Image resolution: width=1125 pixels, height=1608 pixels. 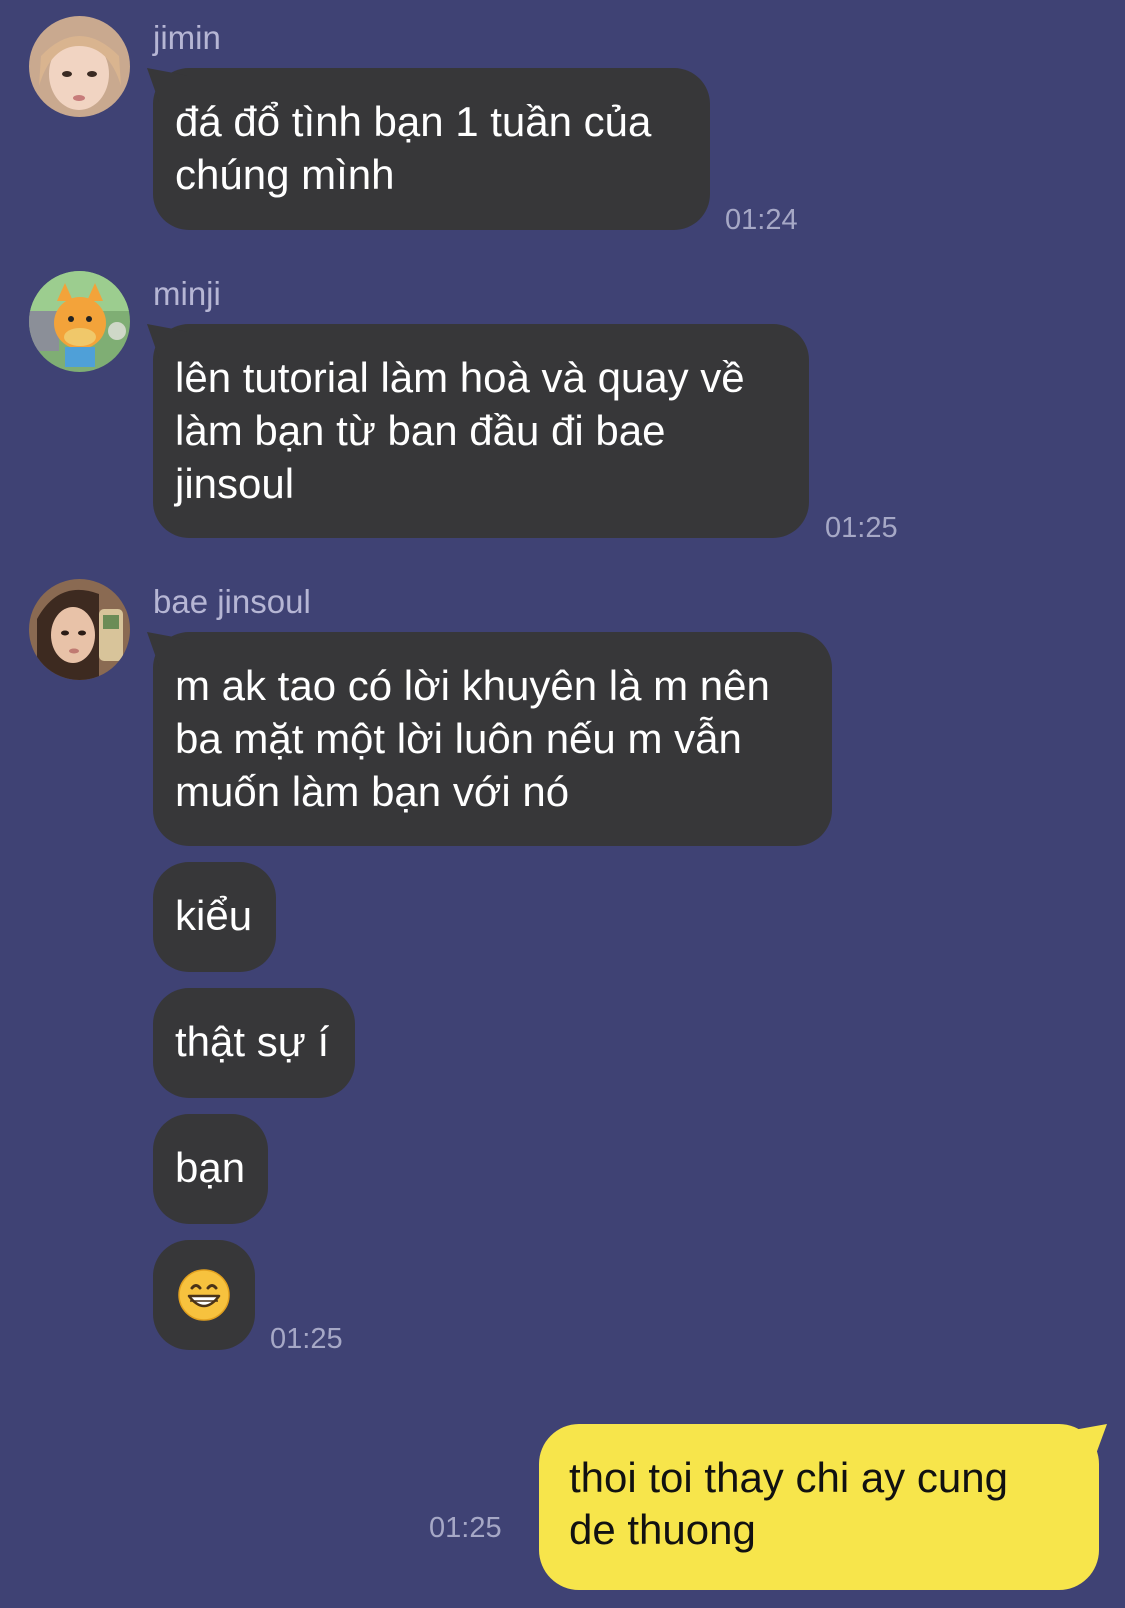 I want to click on message-bubble: thật sự í, so click(x=254, y=1043).